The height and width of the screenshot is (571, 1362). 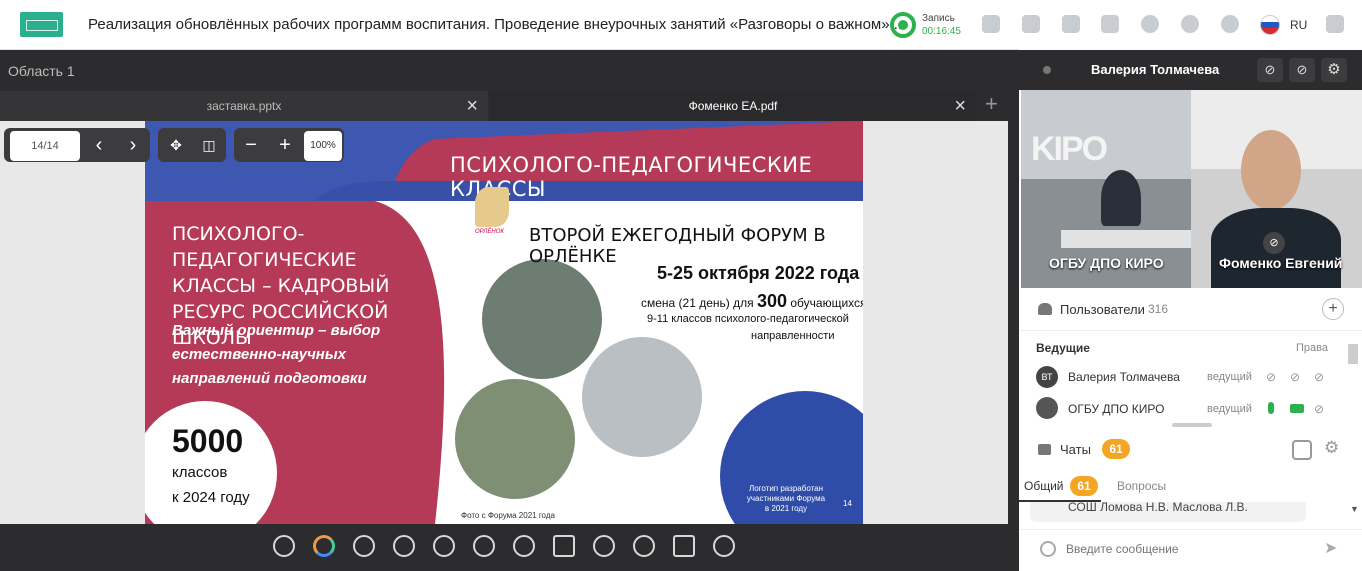 What do you see at coordinates (786, 488) in the screenshot?
I see `emblem-text-1: Логотип разработан` at bounding box center [786, 488].